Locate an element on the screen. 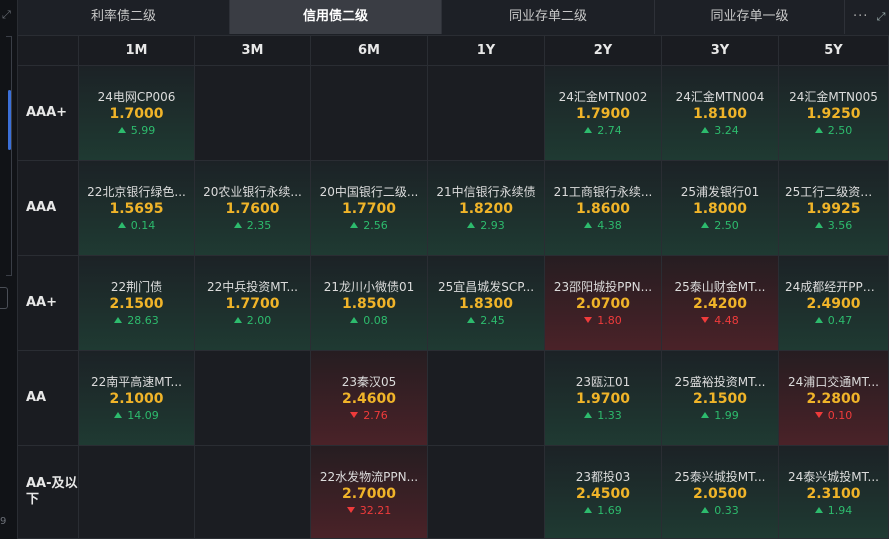 The width and height of the screenshot is (889, 539). bond-change: 0.33 is located at coordinates (720, 510).